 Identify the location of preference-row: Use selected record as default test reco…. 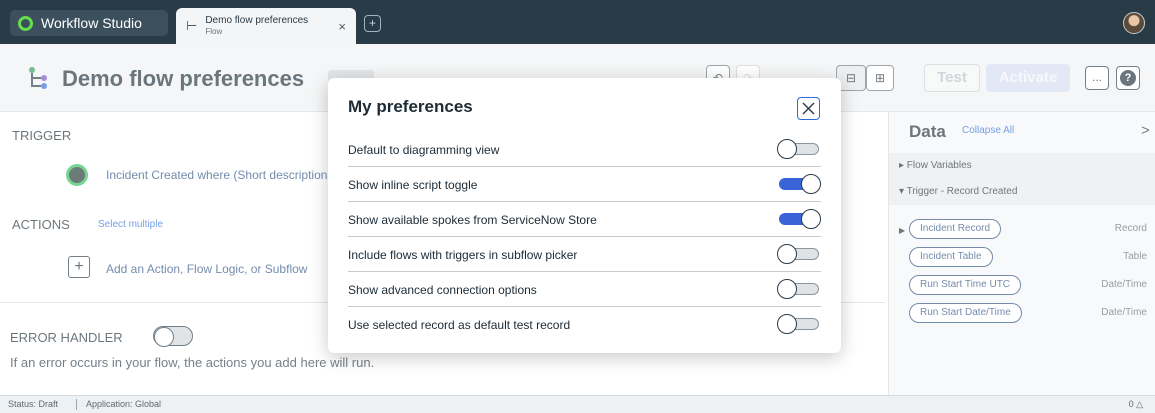
(584, 324).